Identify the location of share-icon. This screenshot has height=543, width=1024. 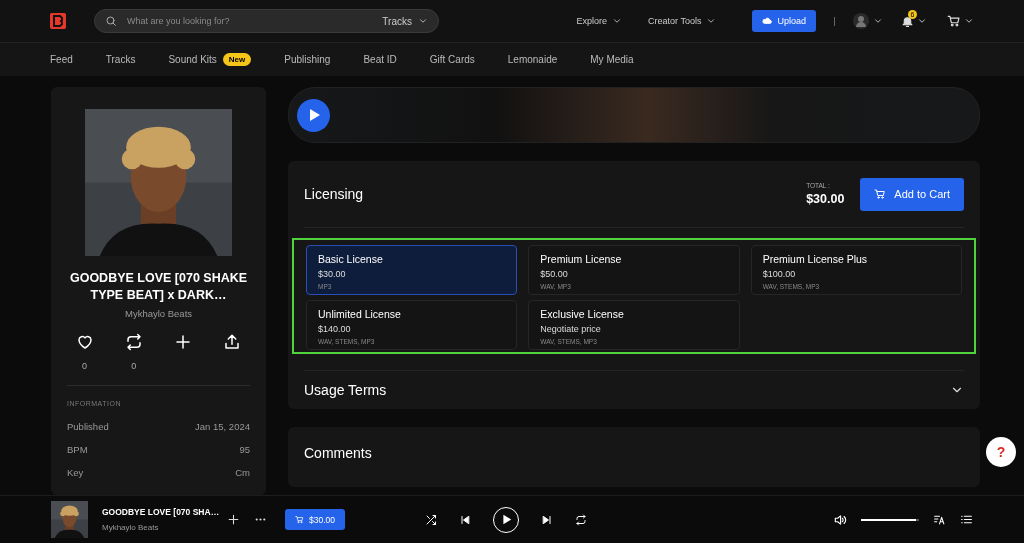
(232, 342).